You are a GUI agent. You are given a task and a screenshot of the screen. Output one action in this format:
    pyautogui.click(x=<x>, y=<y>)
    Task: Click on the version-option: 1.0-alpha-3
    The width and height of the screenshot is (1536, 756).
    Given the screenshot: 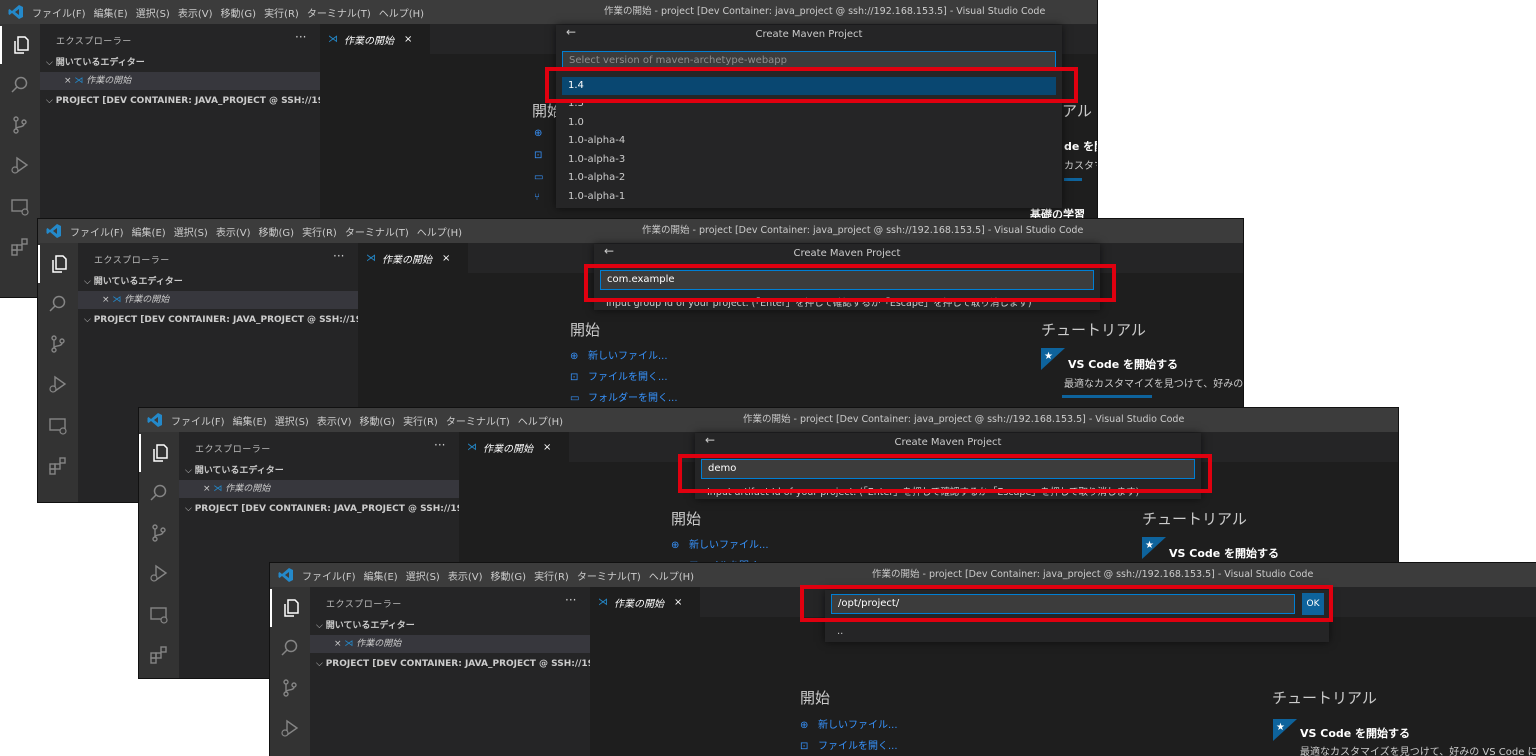 What is the action you would take?
    pyautogui.click(x=809, y=160)
    